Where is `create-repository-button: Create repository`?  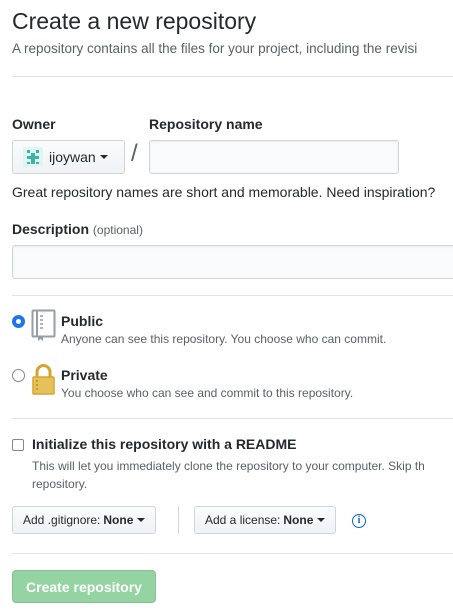
create-repository-button: Create repository is located at coordinates (84, 586).